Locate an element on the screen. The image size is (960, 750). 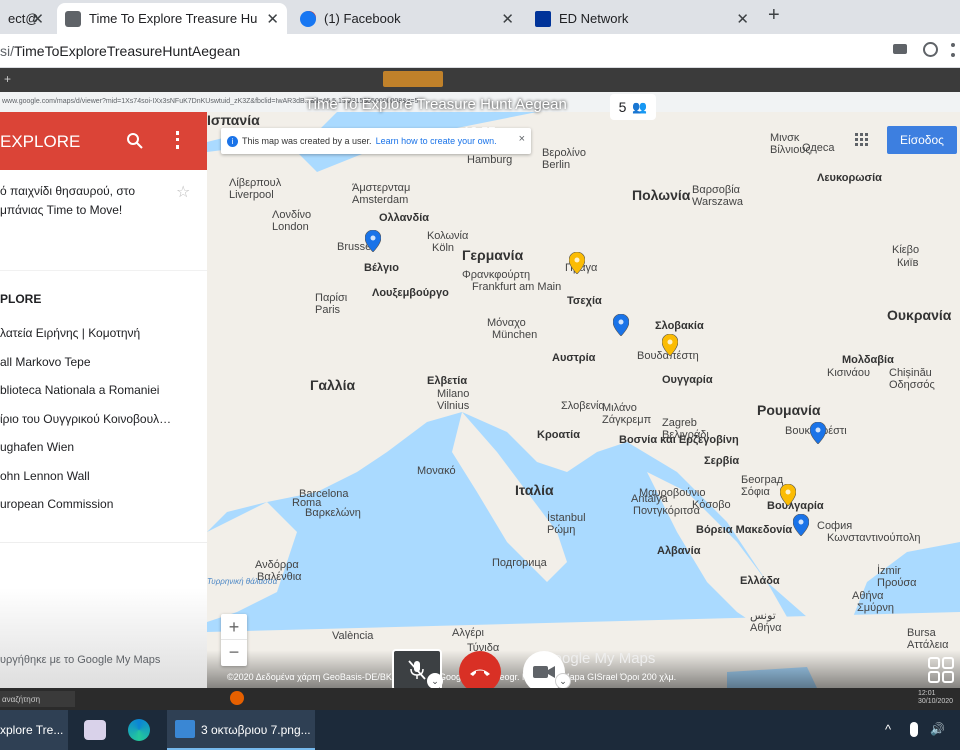
map-label: Köln is located at coordinates (443, 248).